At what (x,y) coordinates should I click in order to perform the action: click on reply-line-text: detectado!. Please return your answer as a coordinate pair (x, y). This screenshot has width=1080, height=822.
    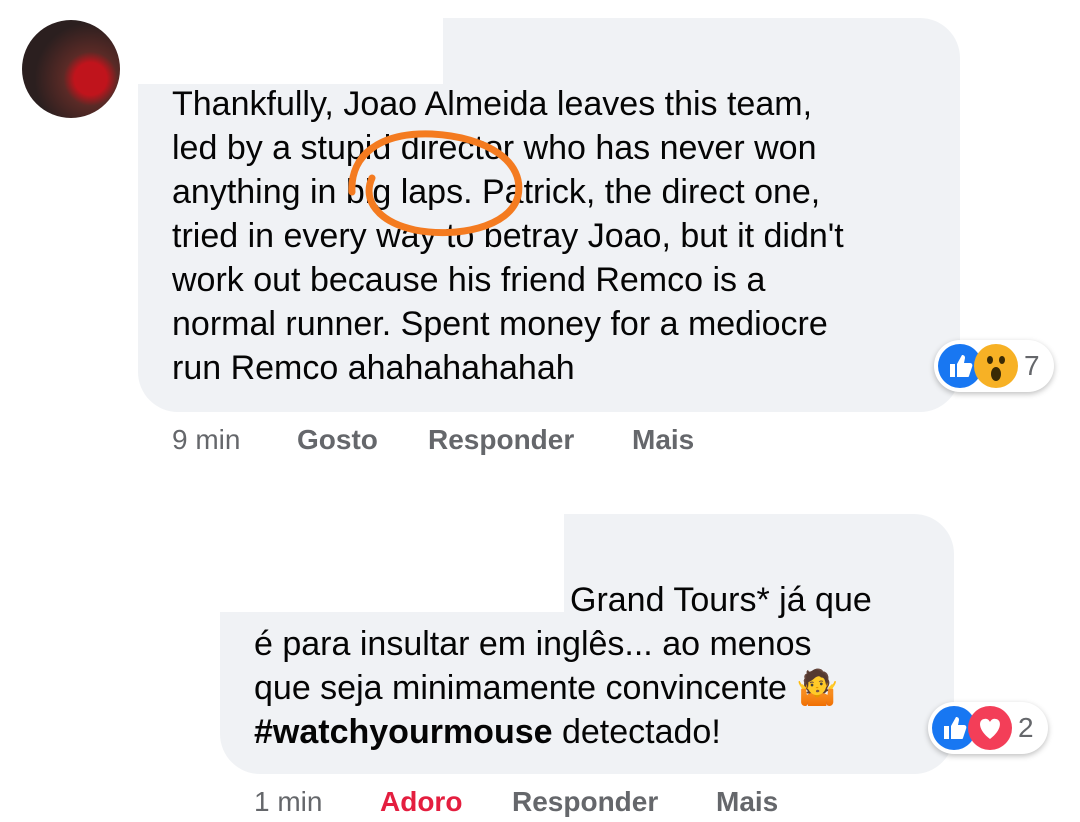
    Looking at the image, I should click on (636, 732).